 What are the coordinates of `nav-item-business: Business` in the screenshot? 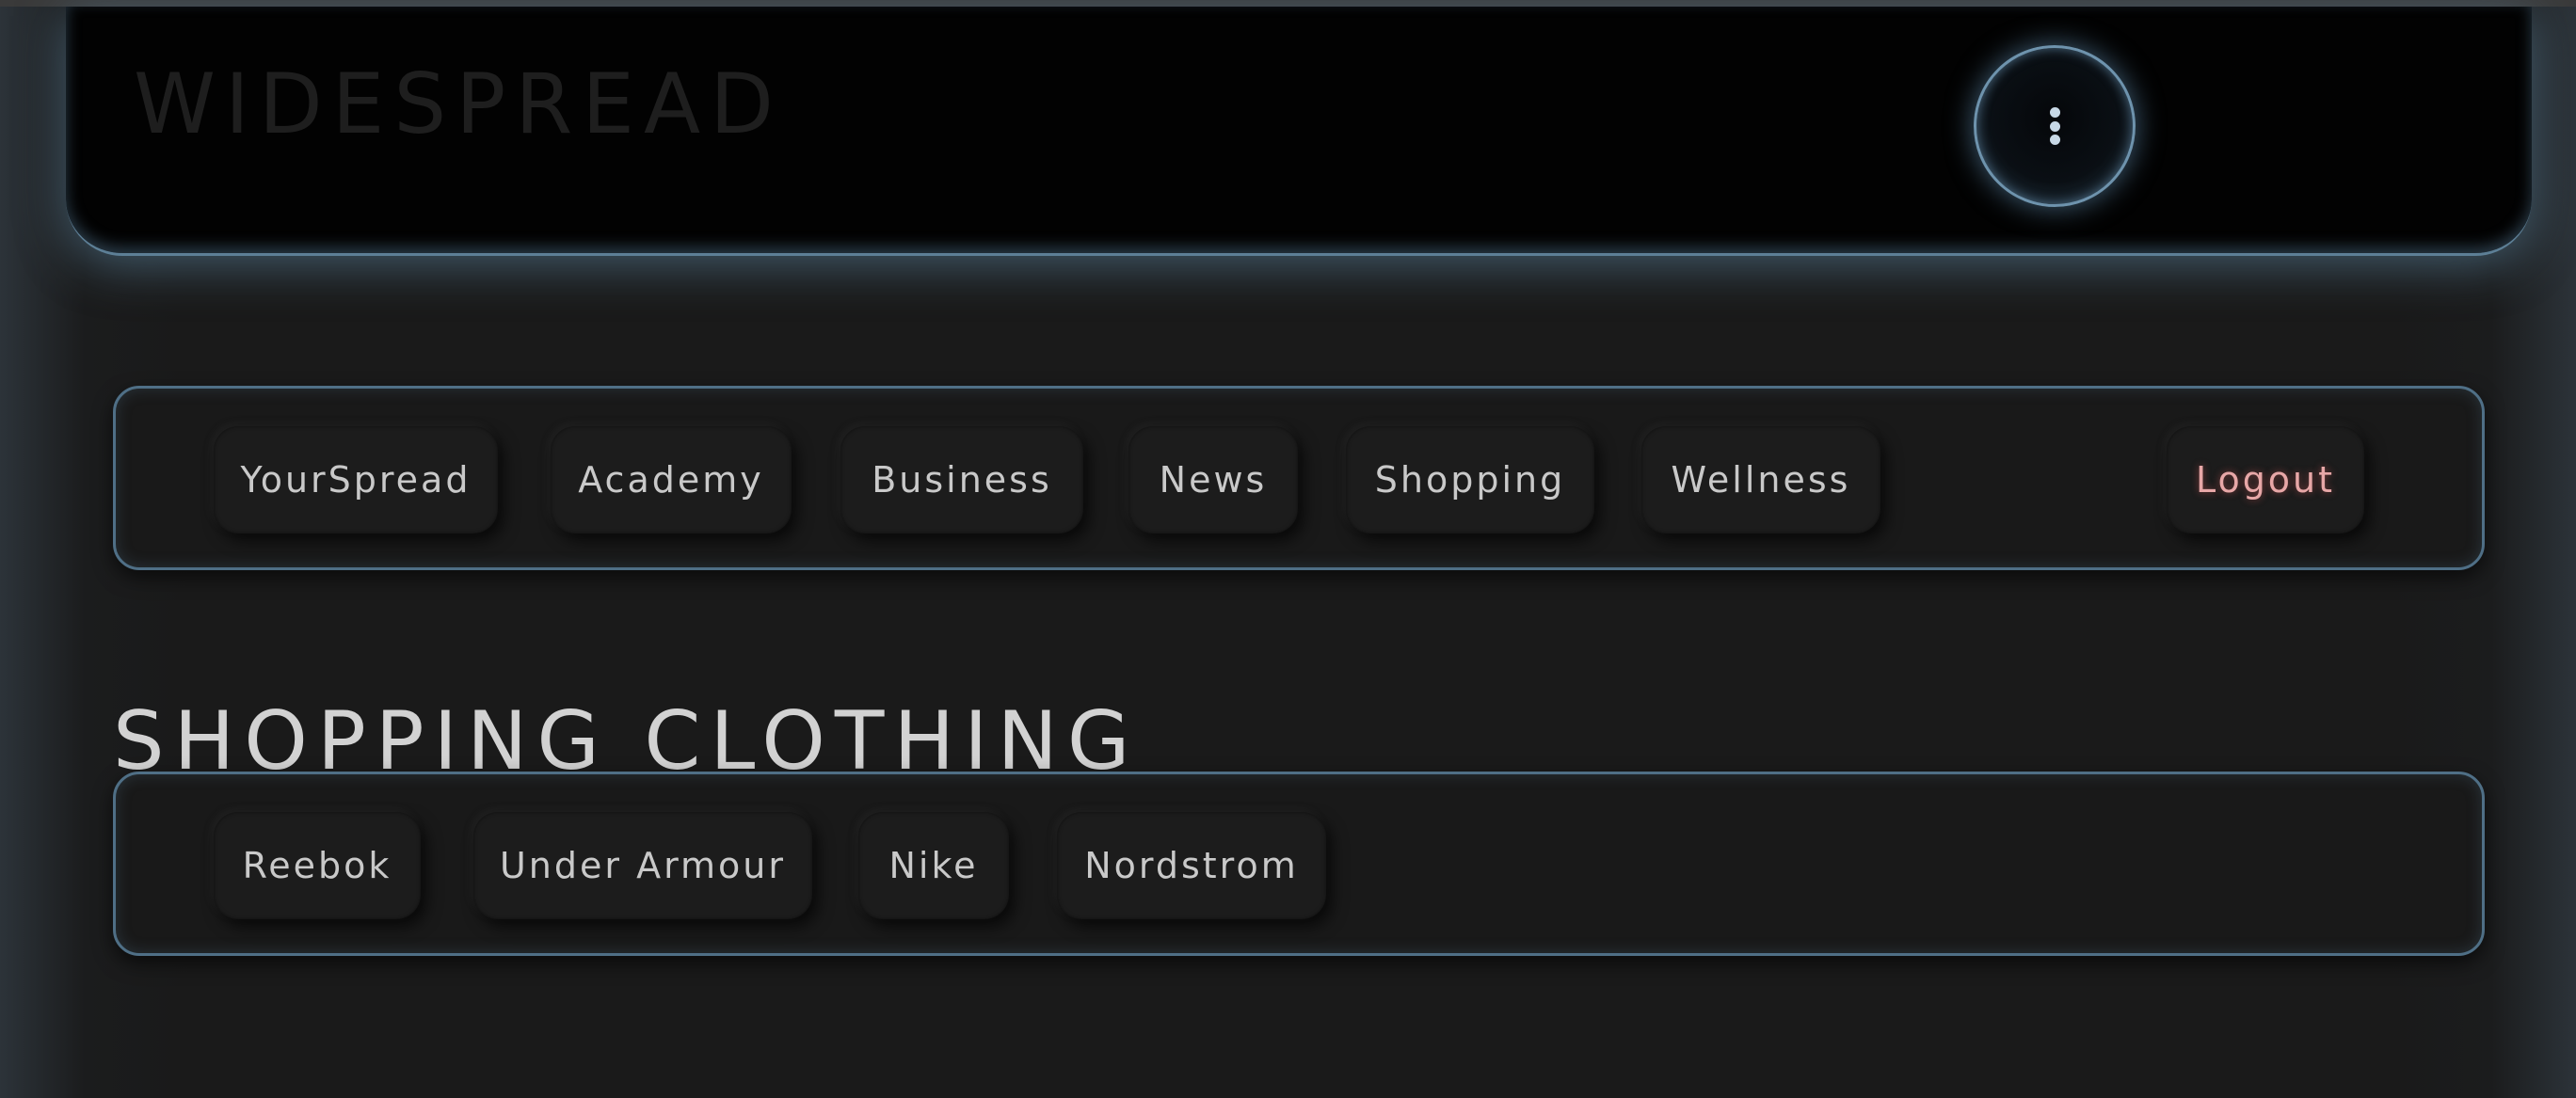 It's located at (961, 479).